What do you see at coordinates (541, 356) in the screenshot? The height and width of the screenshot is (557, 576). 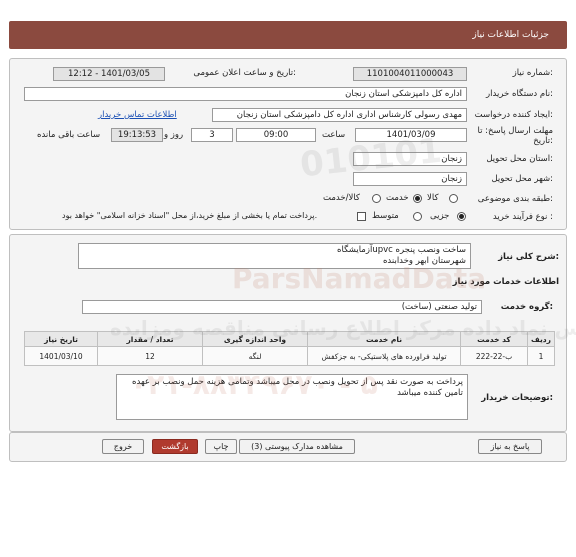 I see `cell-row: 1` at bounding box center [541, 356].